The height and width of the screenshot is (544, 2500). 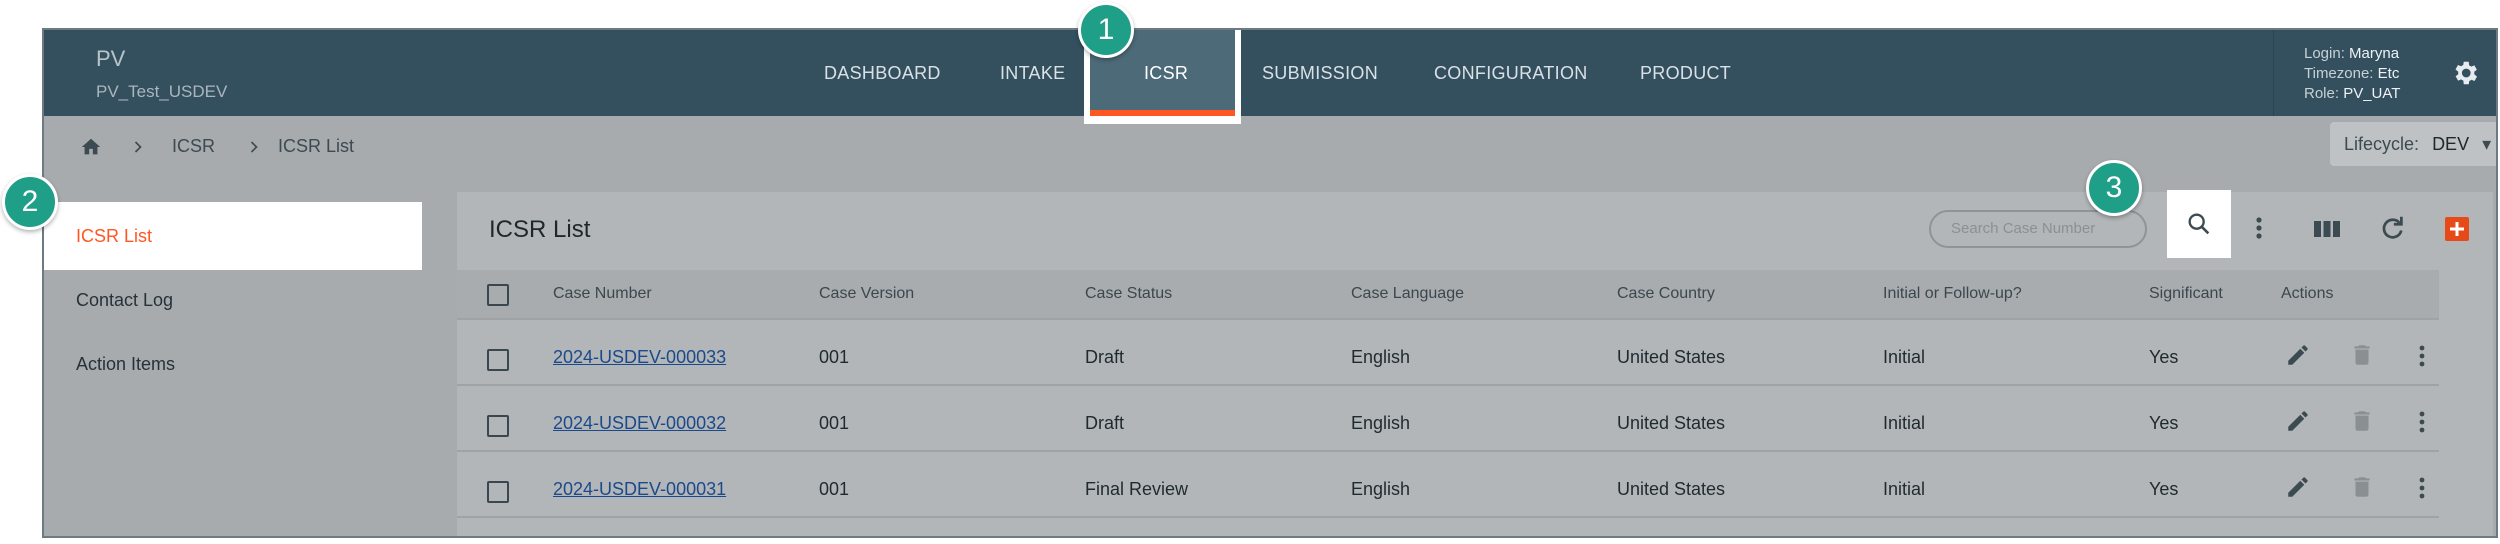 I want to click on role-value: PV_UAT, so click(x=2372, y=93).